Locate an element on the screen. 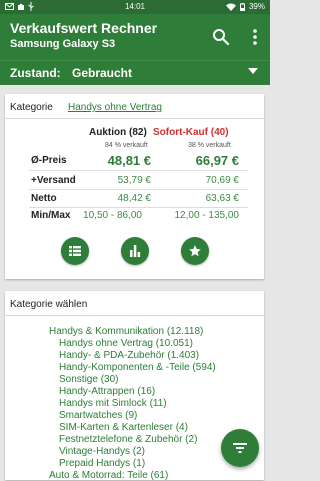  filter-icon is located at coordinates (240, 448).